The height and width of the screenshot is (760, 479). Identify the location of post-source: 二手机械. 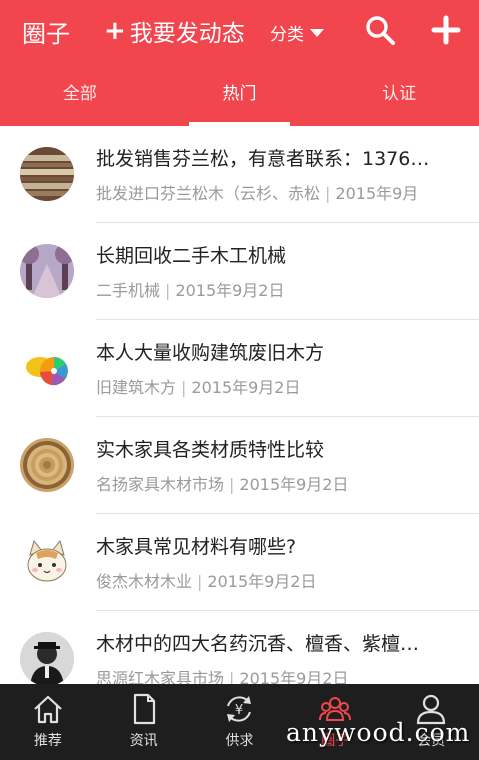
(128, 290).